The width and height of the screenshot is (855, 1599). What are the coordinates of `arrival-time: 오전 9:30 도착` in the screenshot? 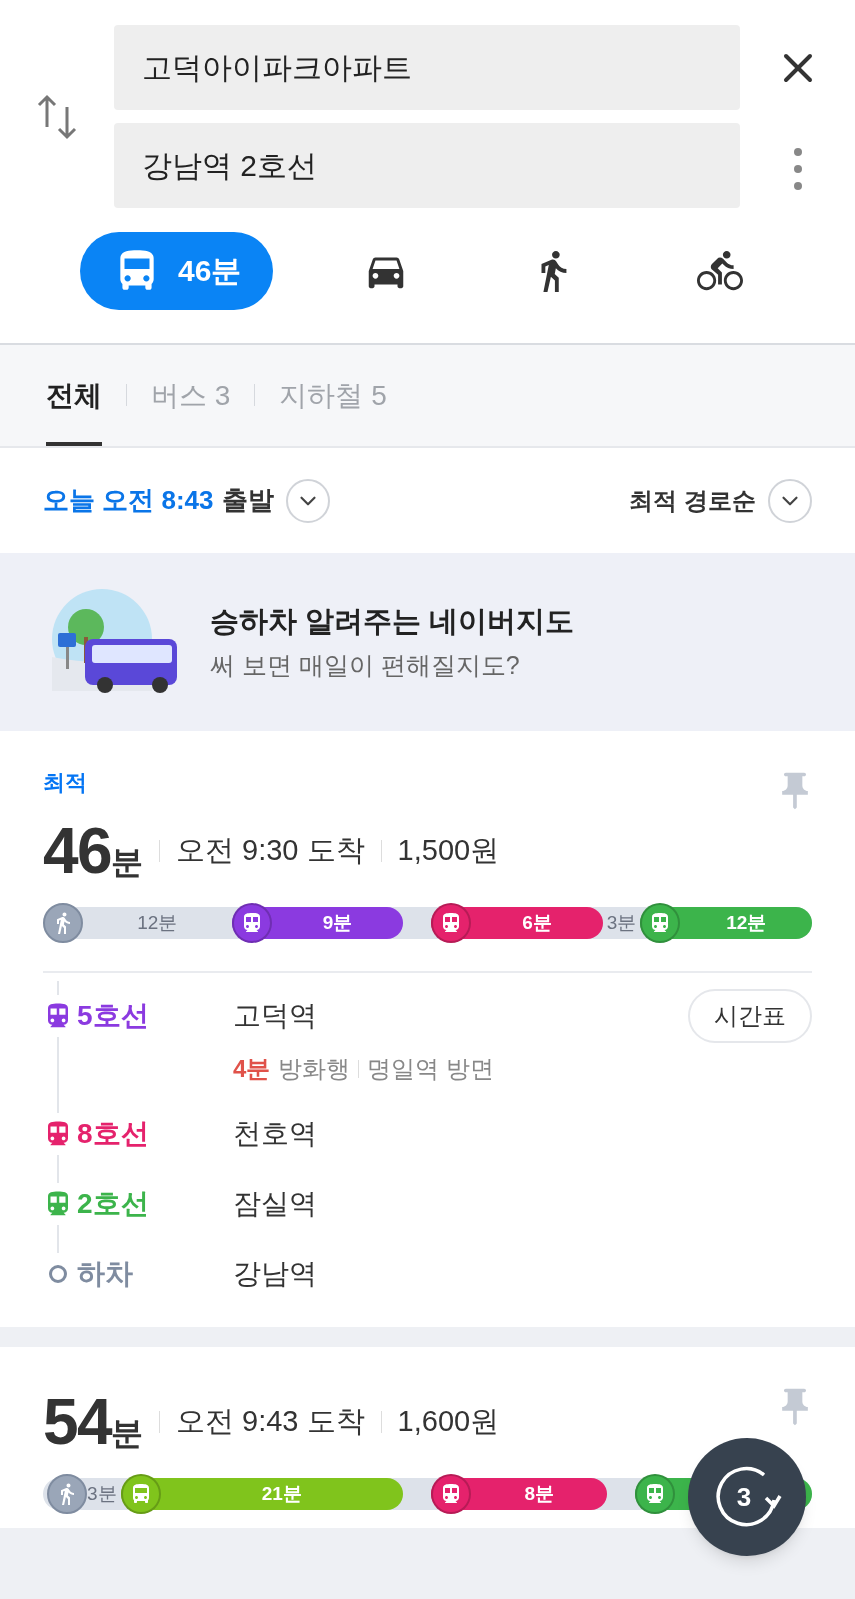 It's located at (270, 851).